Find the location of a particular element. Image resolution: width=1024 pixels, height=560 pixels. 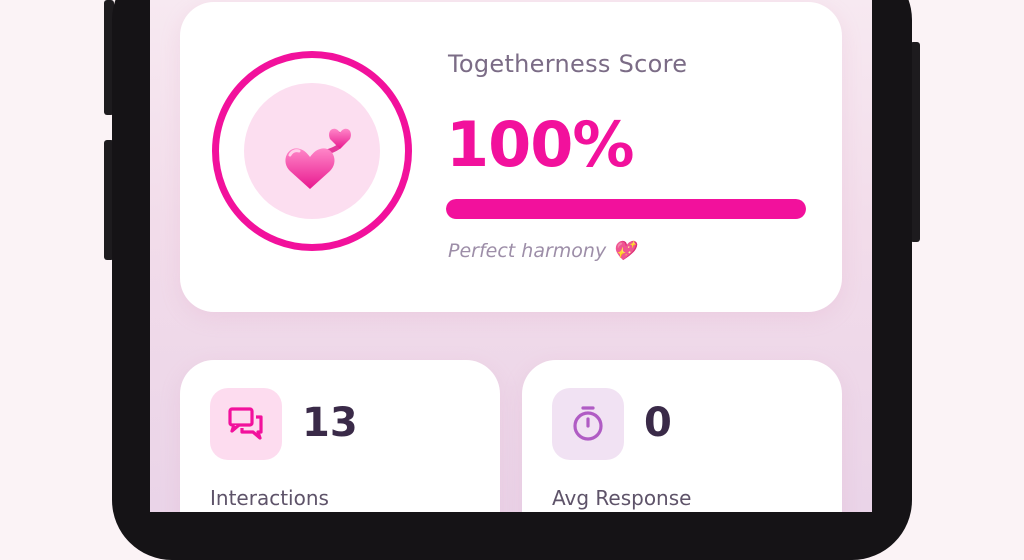

score-progress-fill is located at coordinates (626, 209).